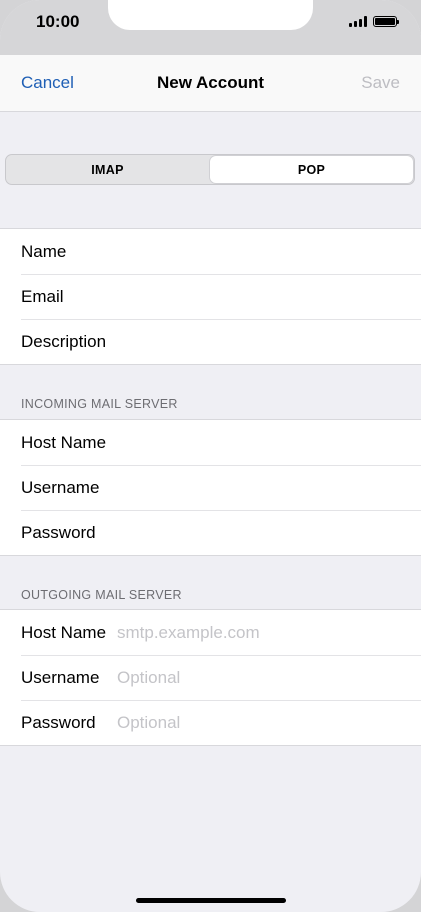 Image resolution: width=421 pixels, height=912 pixels. What do you see at coordinates (211, 900) in the screenshot?
I see `home-indicator` at bounding box center [211, 900].